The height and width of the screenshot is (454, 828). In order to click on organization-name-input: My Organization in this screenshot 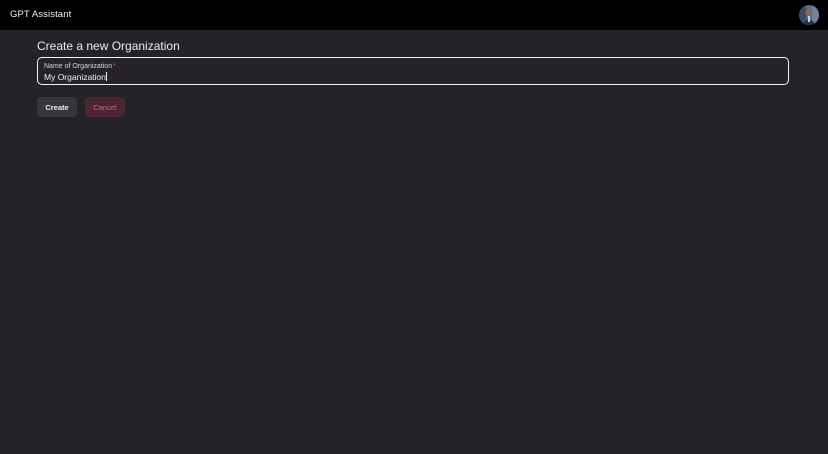, I will do `click(75, 77)`.